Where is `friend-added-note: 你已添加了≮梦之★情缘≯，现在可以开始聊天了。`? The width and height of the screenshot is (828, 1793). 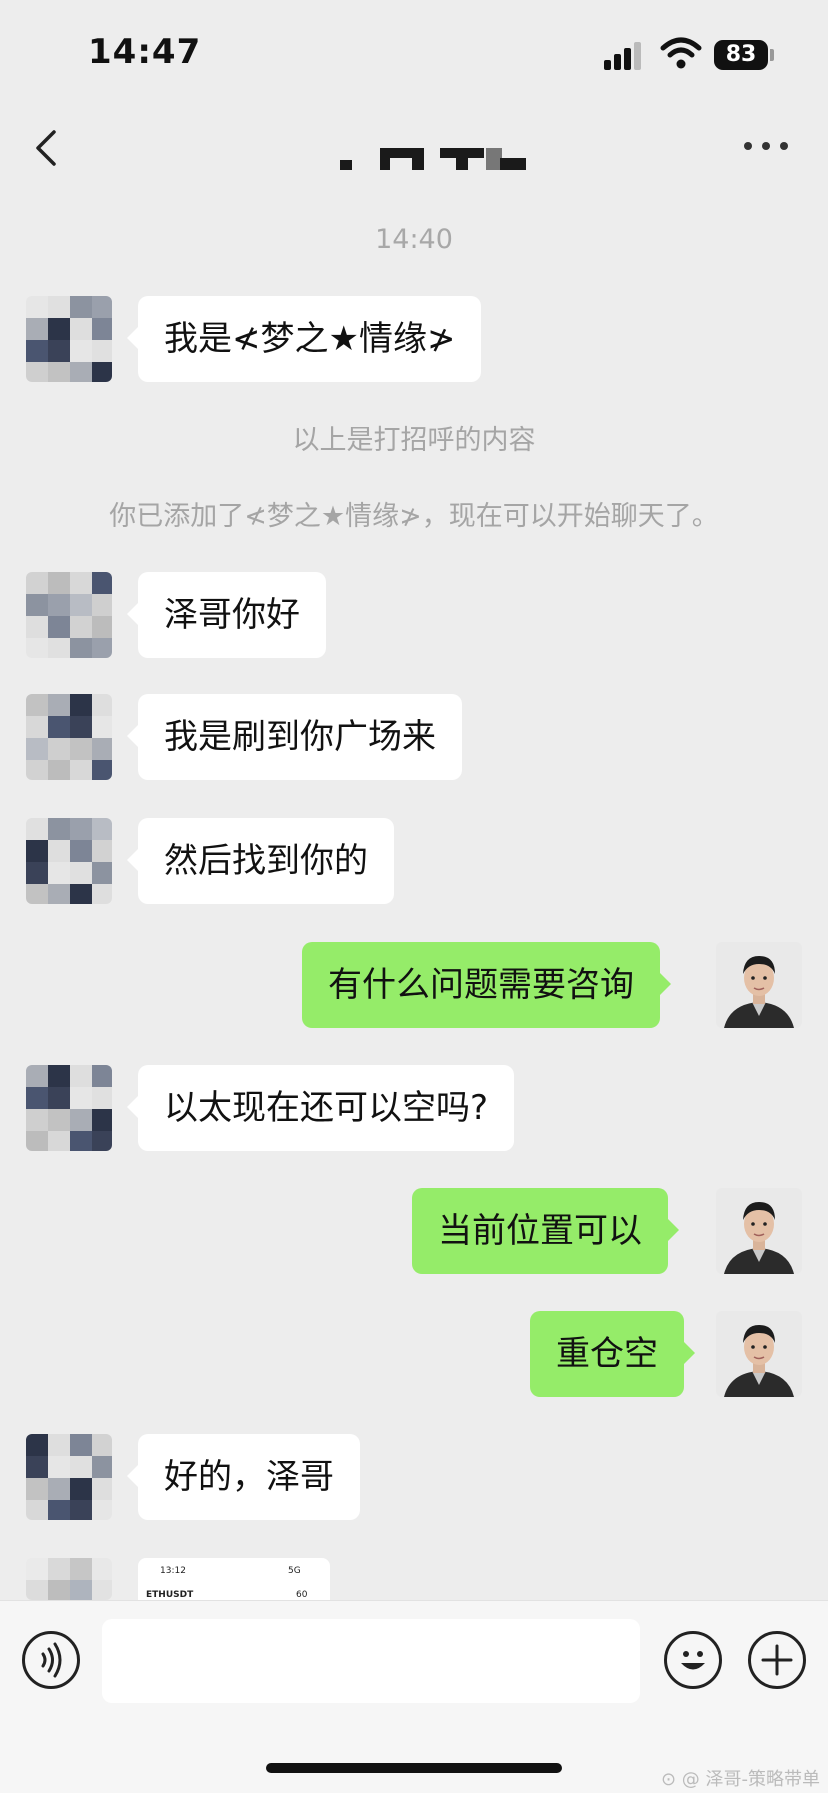 friend-added-note: 你已添加了≮梦之★情缘≯，现在可以开始聊天了。 is located at coordinates (414, 516).